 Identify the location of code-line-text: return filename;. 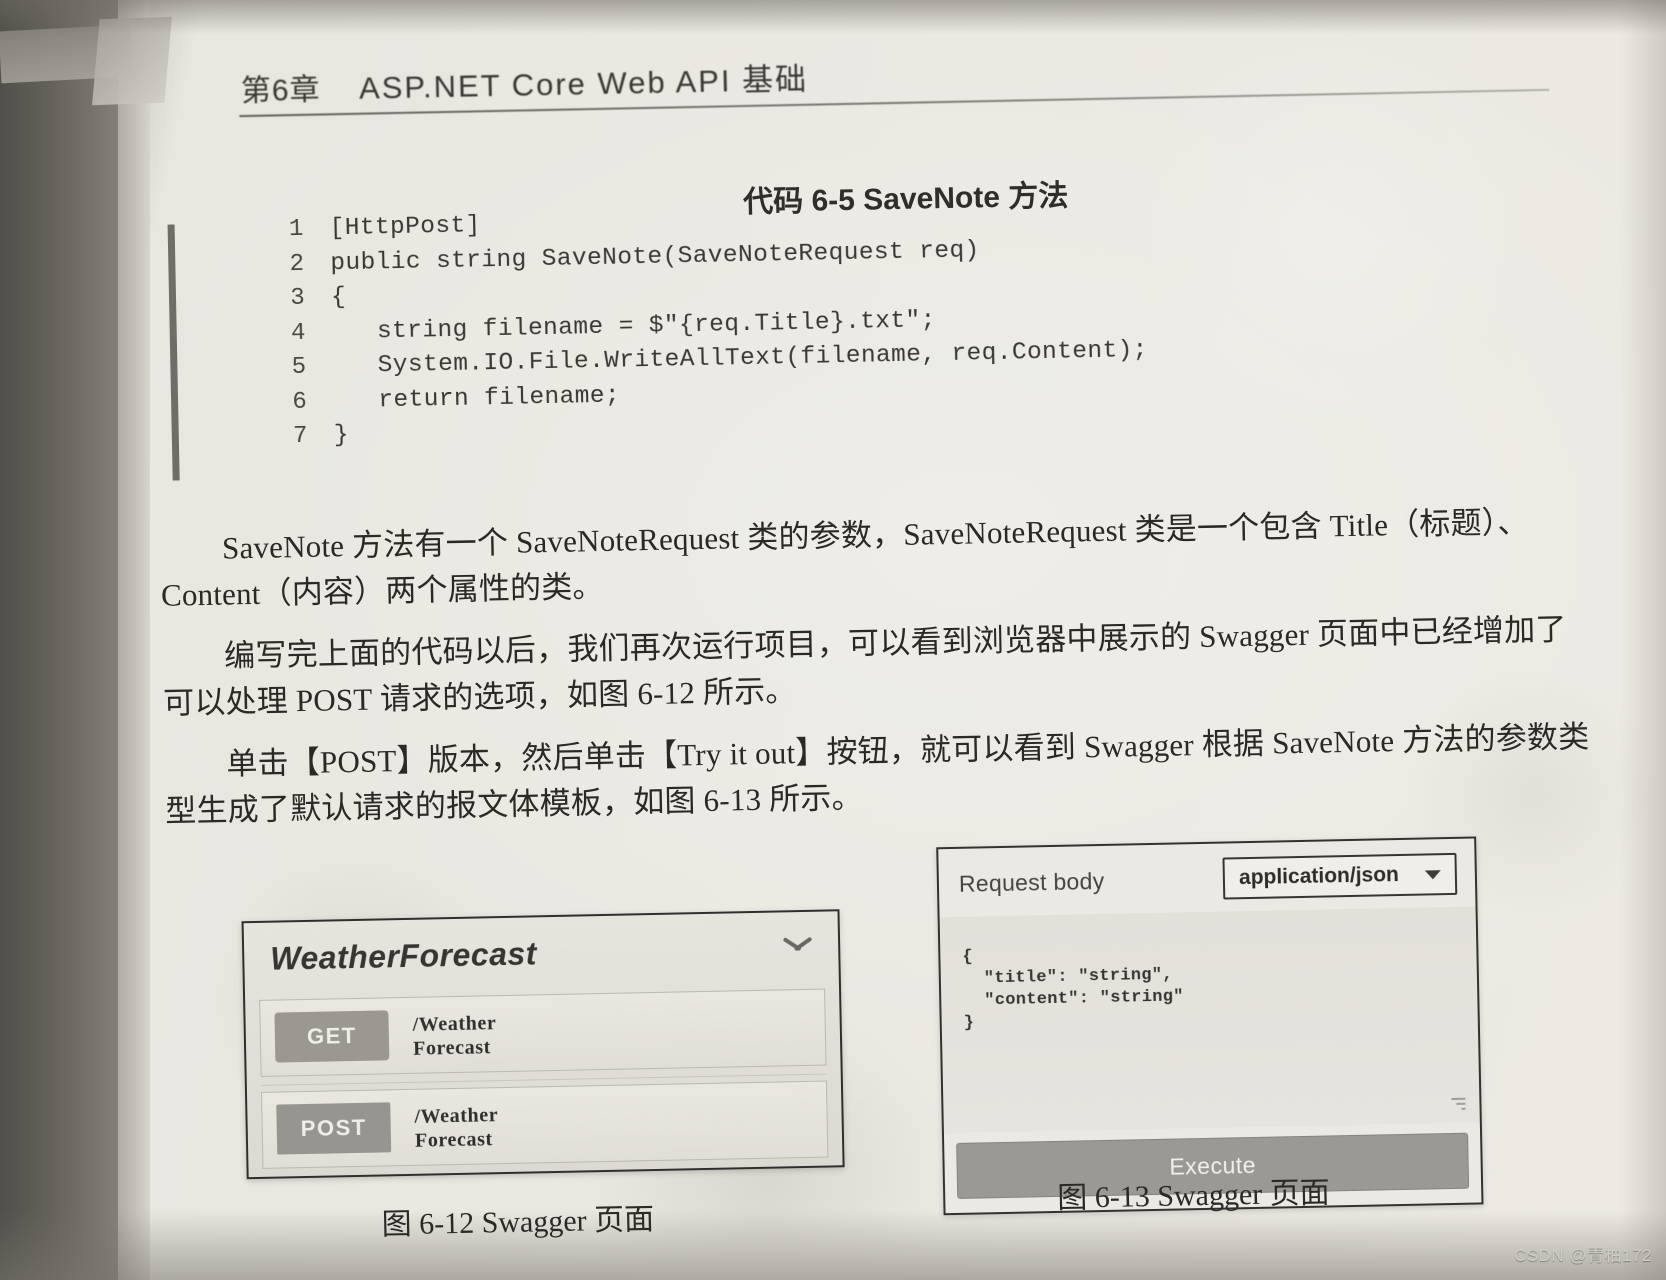
(476, 398).